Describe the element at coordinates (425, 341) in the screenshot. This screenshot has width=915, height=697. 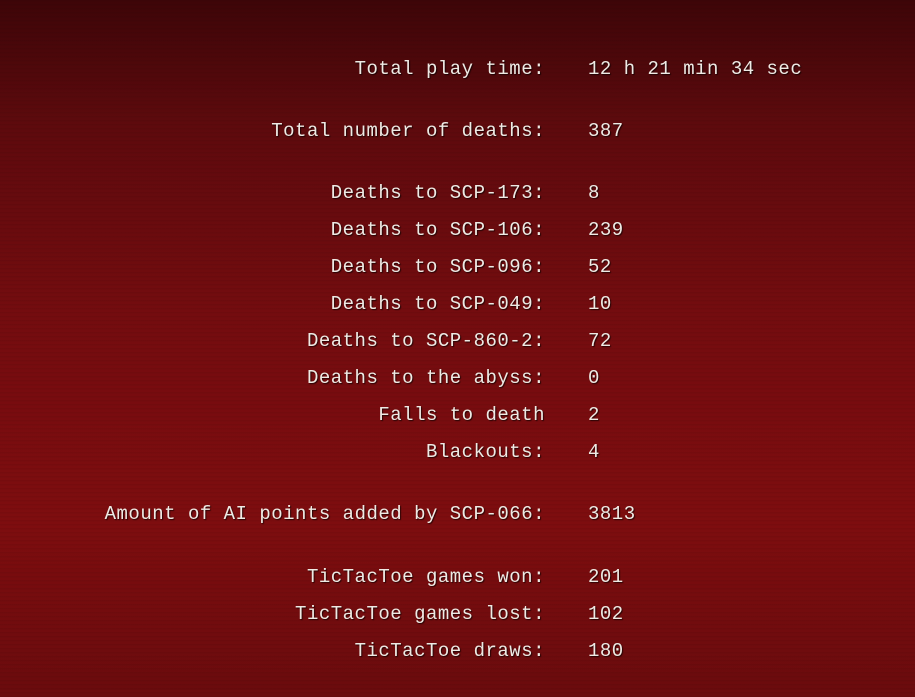
I see `stat-label: Deaths to SCP-860-2:` at that location.